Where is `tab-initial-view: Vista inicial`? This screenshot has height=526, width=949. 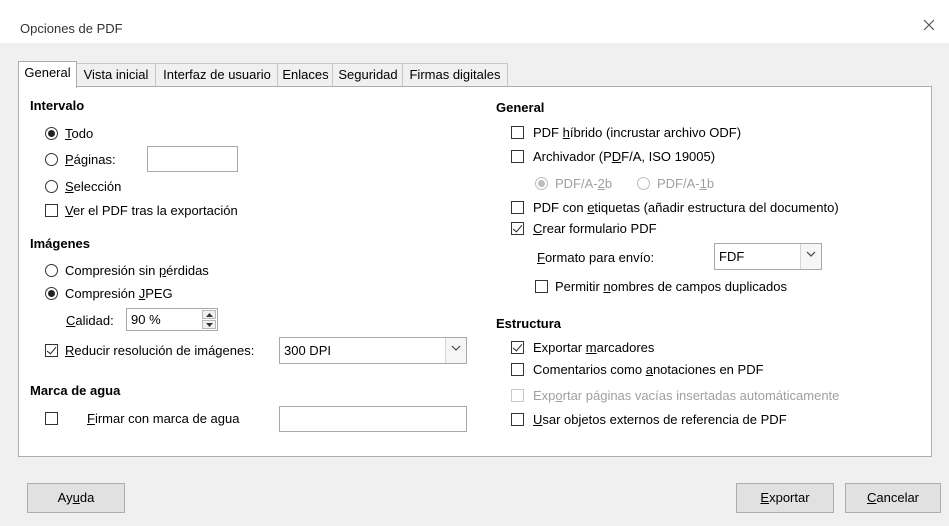 tab-initial-view: Vista inicial is located at coordinates (116, 74).